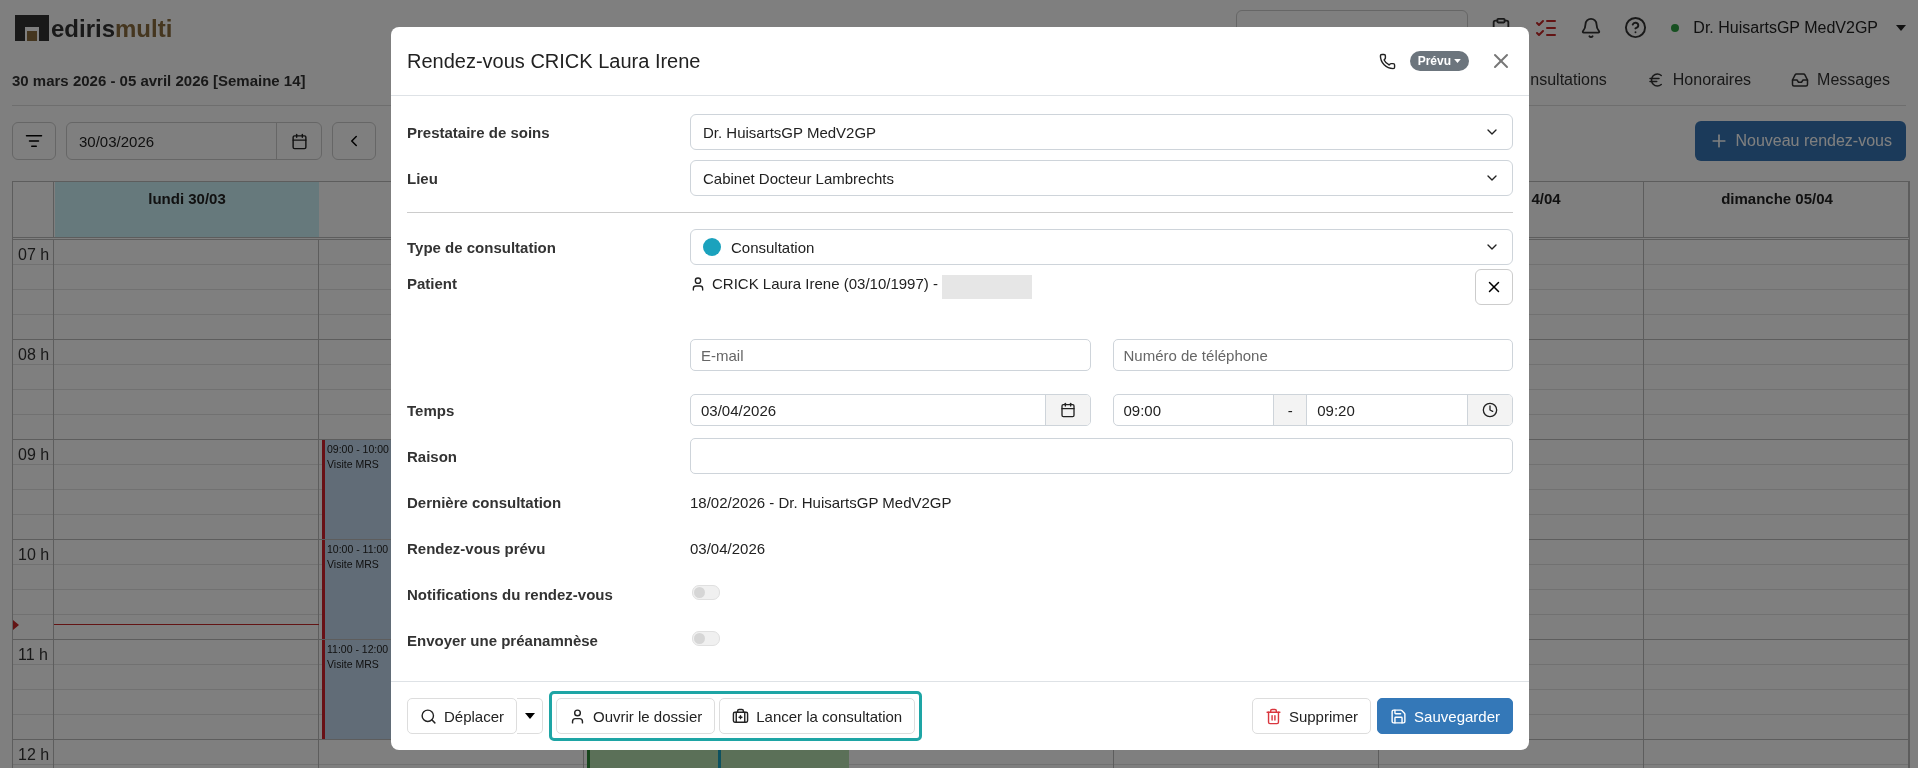 The image size is (1918, 768). Describe the element at coordinates (1777, 199) in the screenshot. I see `day-label: dimanche 05/04` at that location.